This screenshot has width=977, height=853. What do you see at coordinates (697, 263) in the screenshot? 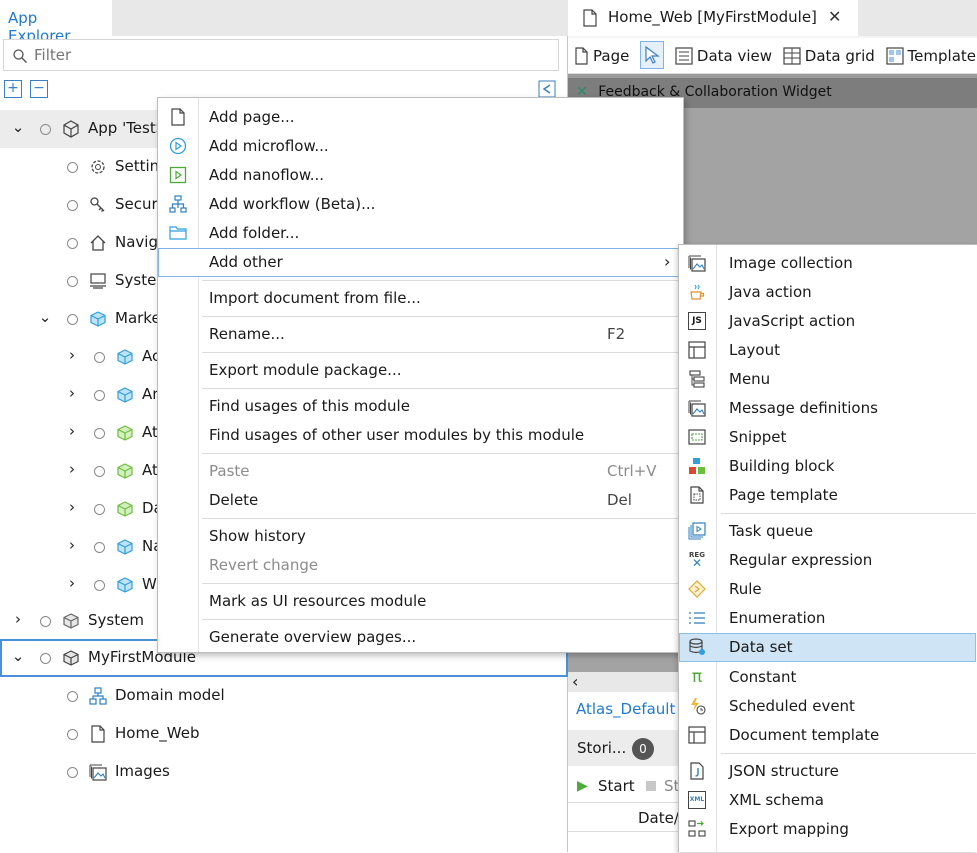
I see `image-collection-icon` at bounding box center [697, 263].